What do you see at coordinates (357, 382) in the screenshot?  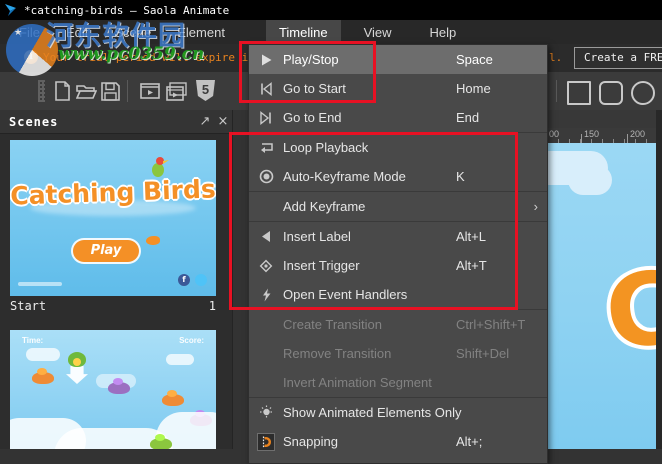 I see `menu-item-label: Invert Animation Segment` at bounding box center [357, 382].